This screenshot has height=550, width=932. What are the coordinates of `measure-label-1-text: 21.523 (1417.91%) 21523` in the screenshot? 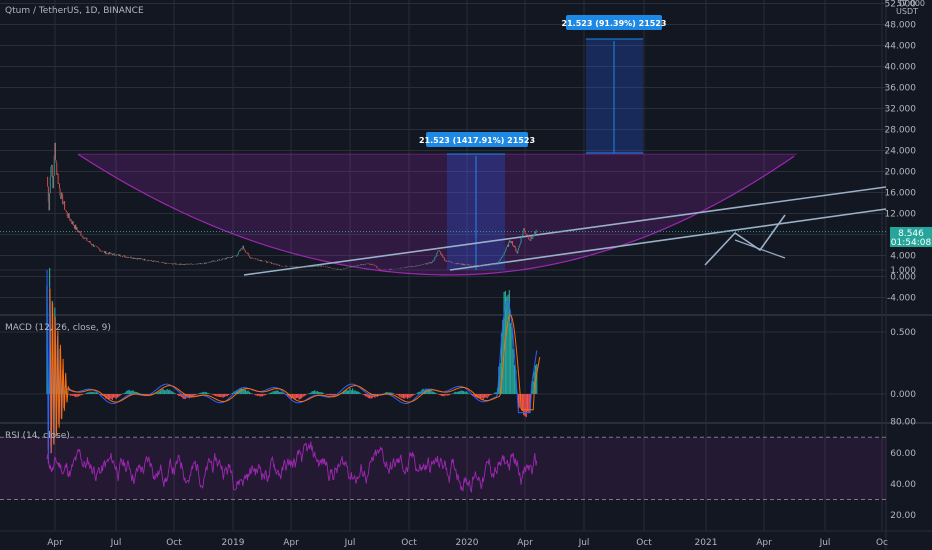 It's located at (477, 140).